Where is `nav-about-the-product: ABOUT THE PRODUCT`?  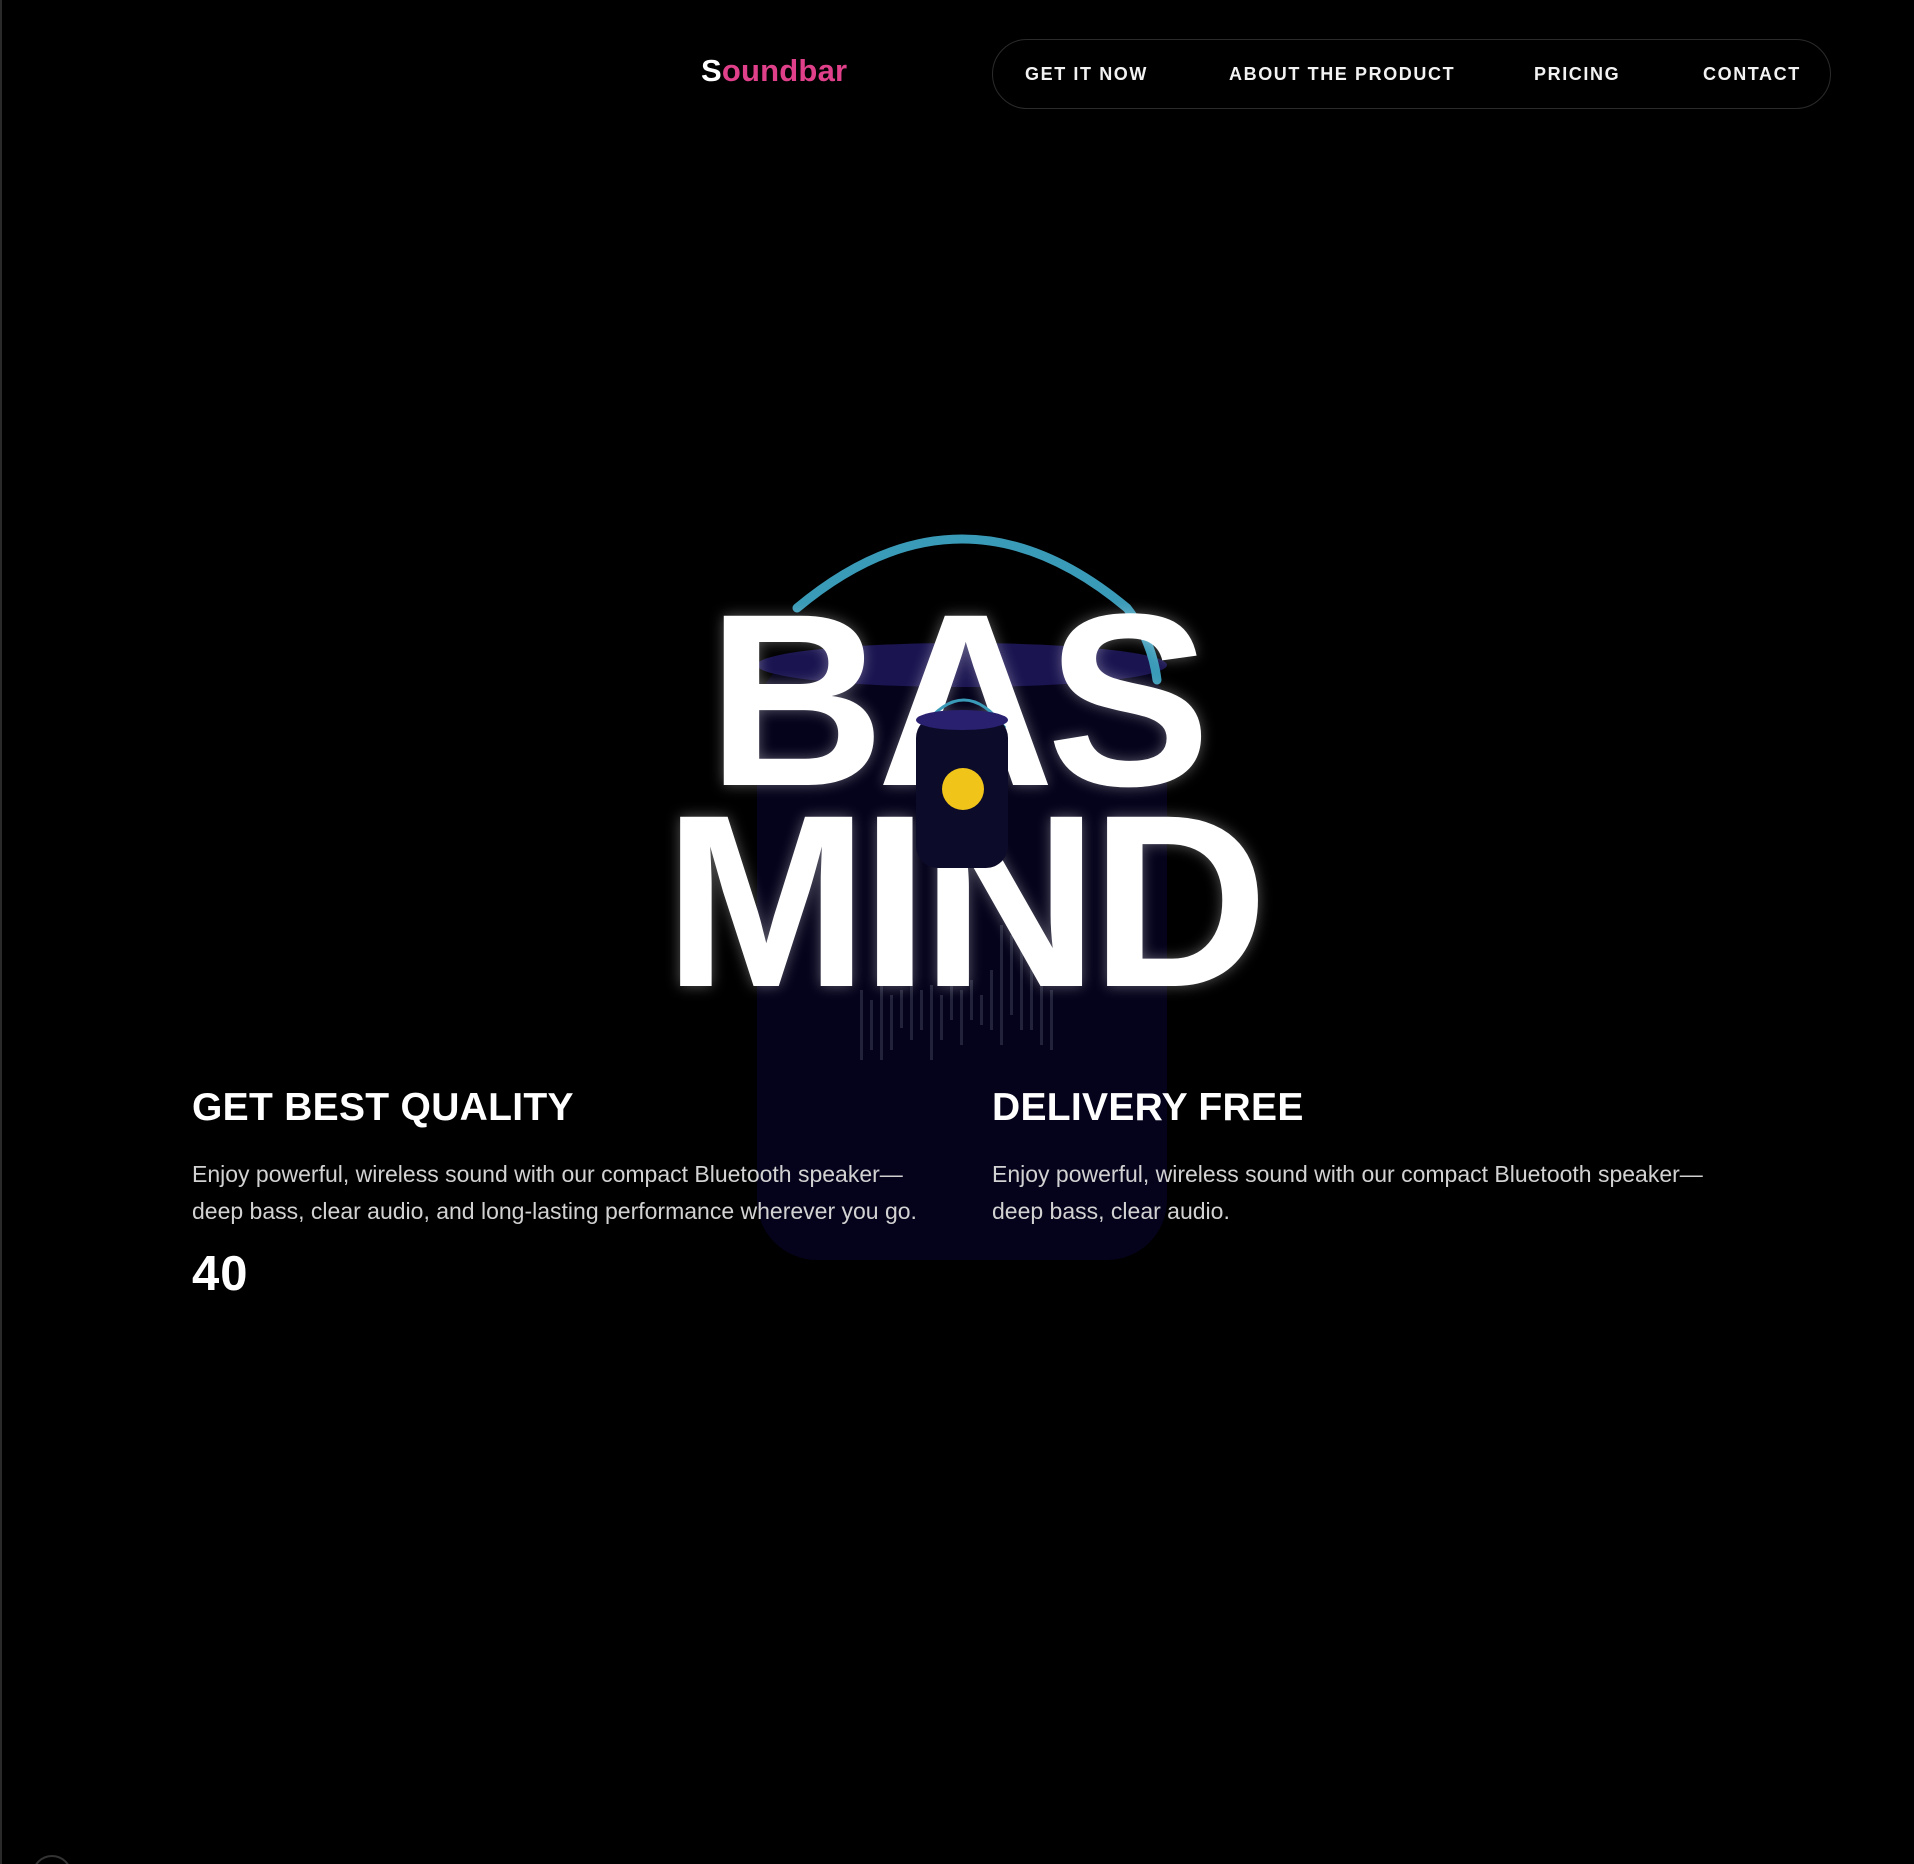 nav-about-the-product: ABOUT THE PRODUCT is located at coordinates (1342, 74).